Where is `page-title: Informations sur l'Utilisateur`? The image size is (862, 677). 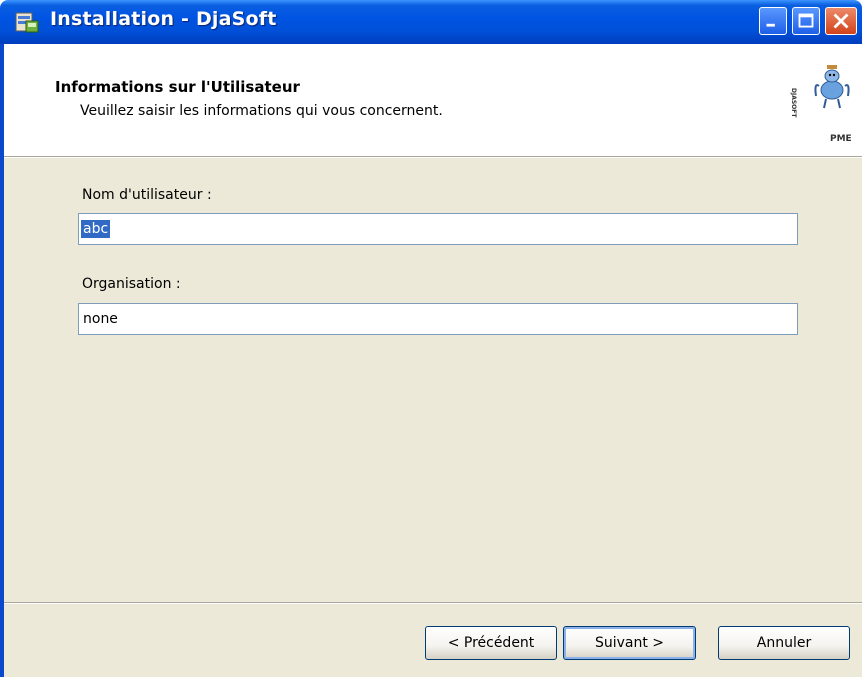 page-title: Informations sur l'Utilisateur is located at coordinates (177, 87).